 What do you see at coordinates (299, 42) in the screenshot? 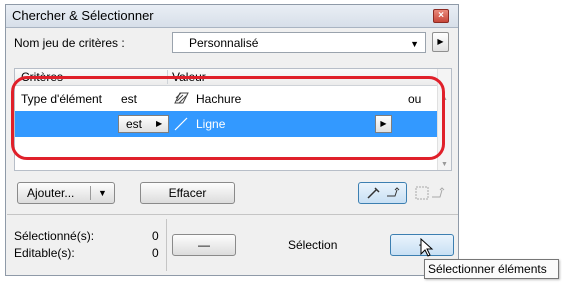
I see `criteria-set-dropdown: Personnalisé ▼` at bounding box center [299, 42].